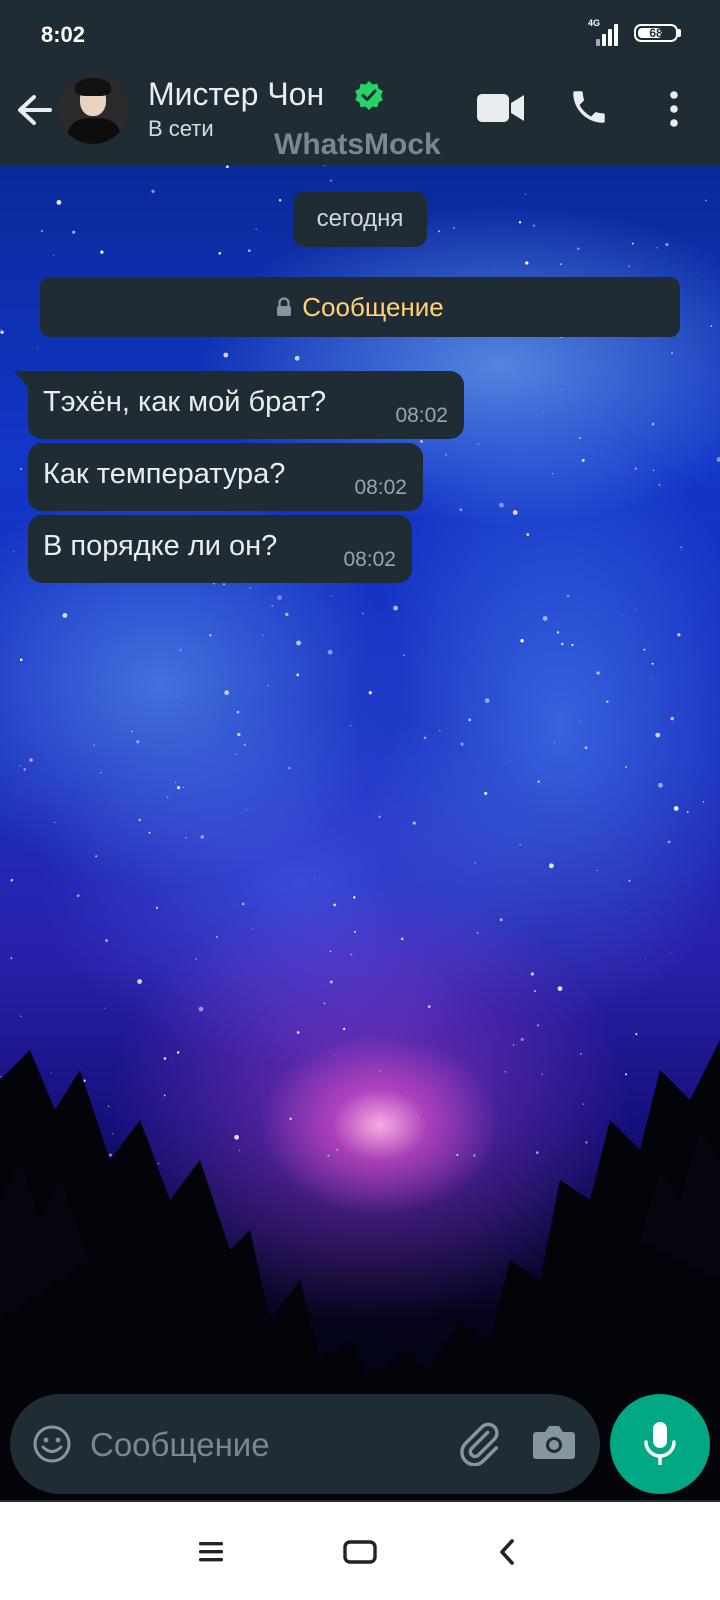 The image size is (720, 1600). I want to click on video-camera-icon, so click(501, 108).